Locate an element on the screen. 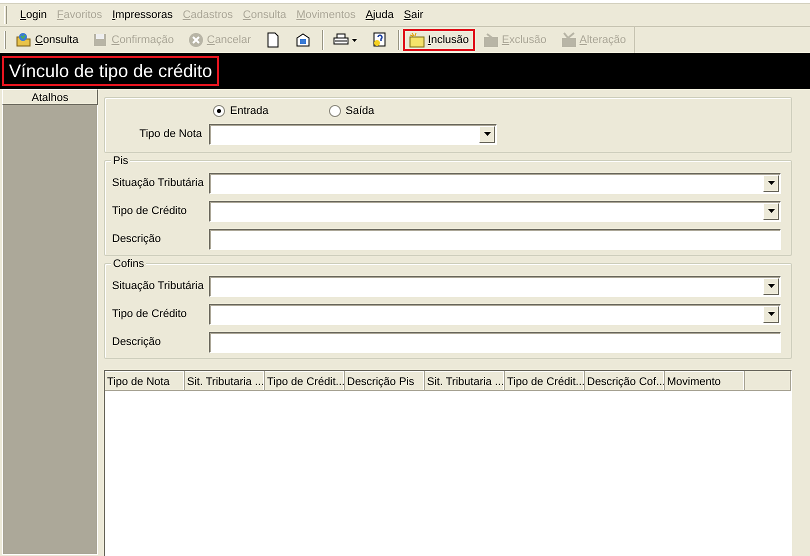 This screenshot has height=556, width=810. folder-icon is located at coordinates (24, 40).